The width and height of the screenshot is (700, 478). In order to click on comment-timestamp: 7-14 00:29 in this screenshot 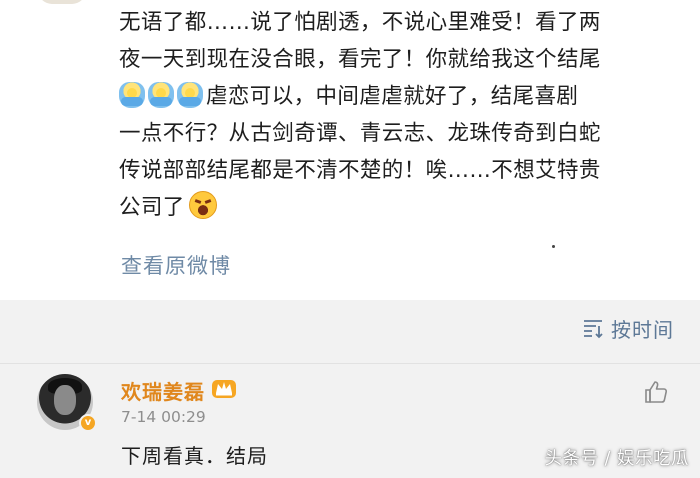, I will do `click(163, 417)`.